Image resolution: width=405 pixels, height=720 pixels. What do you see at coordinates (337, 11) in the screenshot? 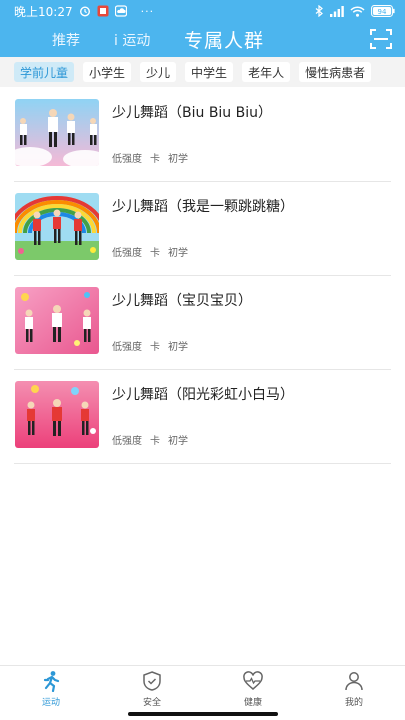
I see `signal-icon` at bounding box center [337, 11].